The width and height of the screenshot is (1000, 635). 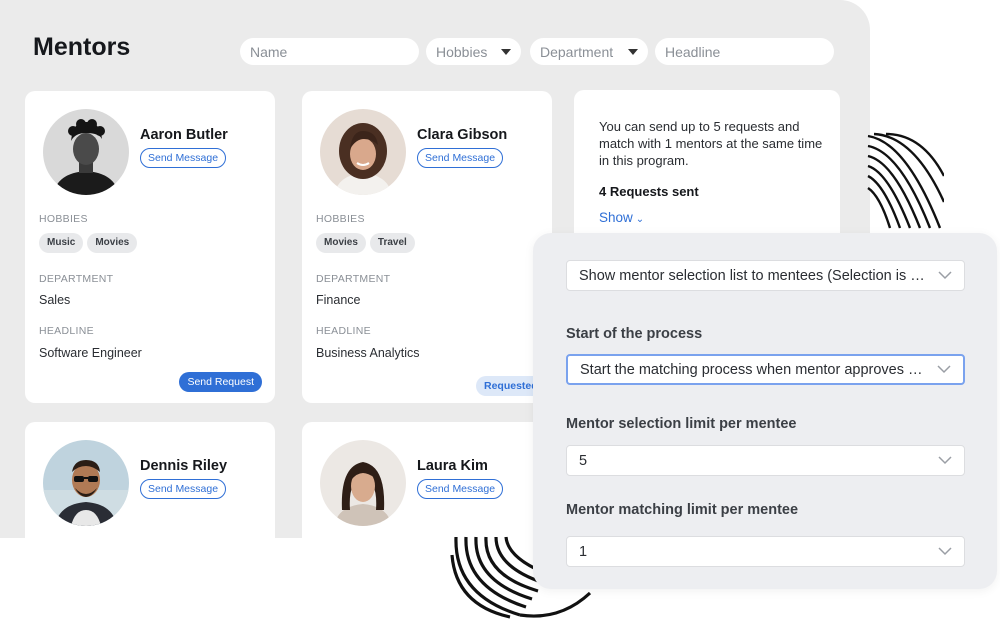 I want to click on mentor-name: Laura Kim, so click(x=452, y=466).